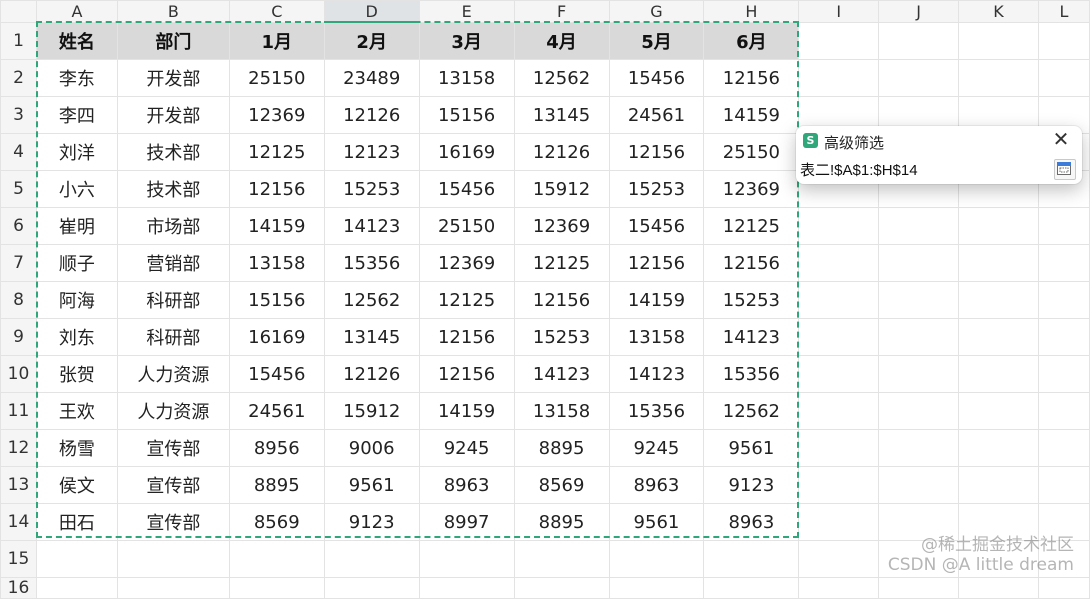 This screenshot has height=599, width=1090. What do you see at coordinates (76, 337) in the screenshot?
I see `table-cell: 刘东` at bounding box center [76, 337].